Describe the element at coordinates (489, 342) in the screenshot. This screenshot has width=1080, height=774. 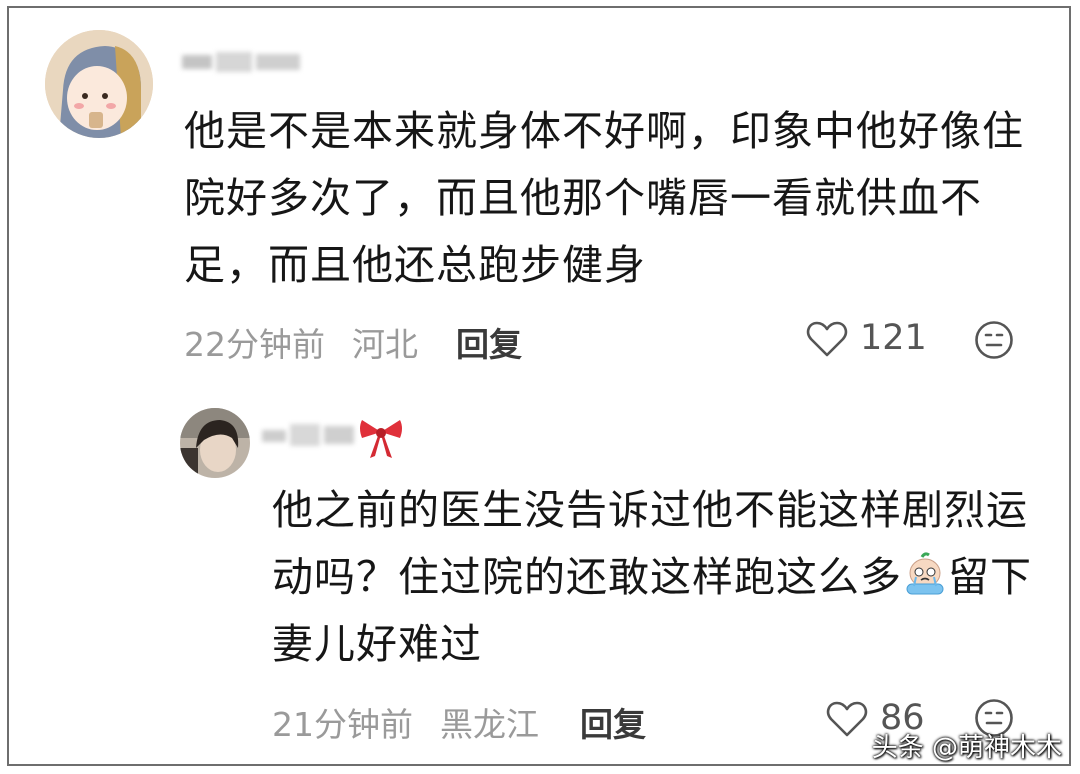
I see `reply-button: 回复` at that location.